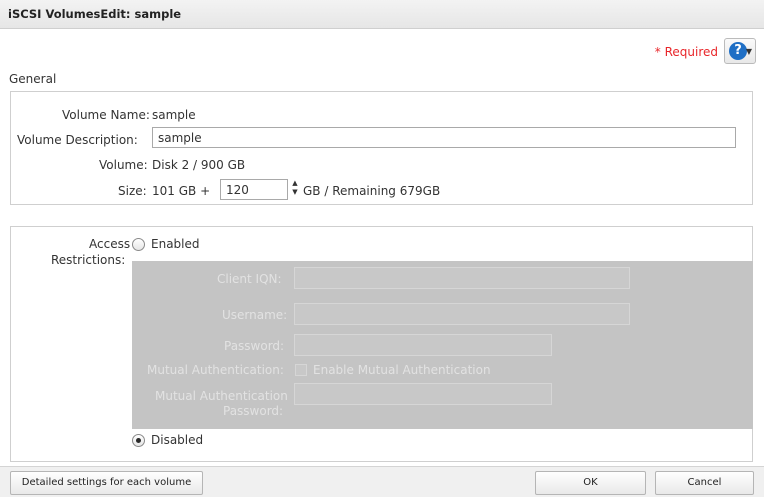  I want to click on access-enabled-radio, so click(138, 244).